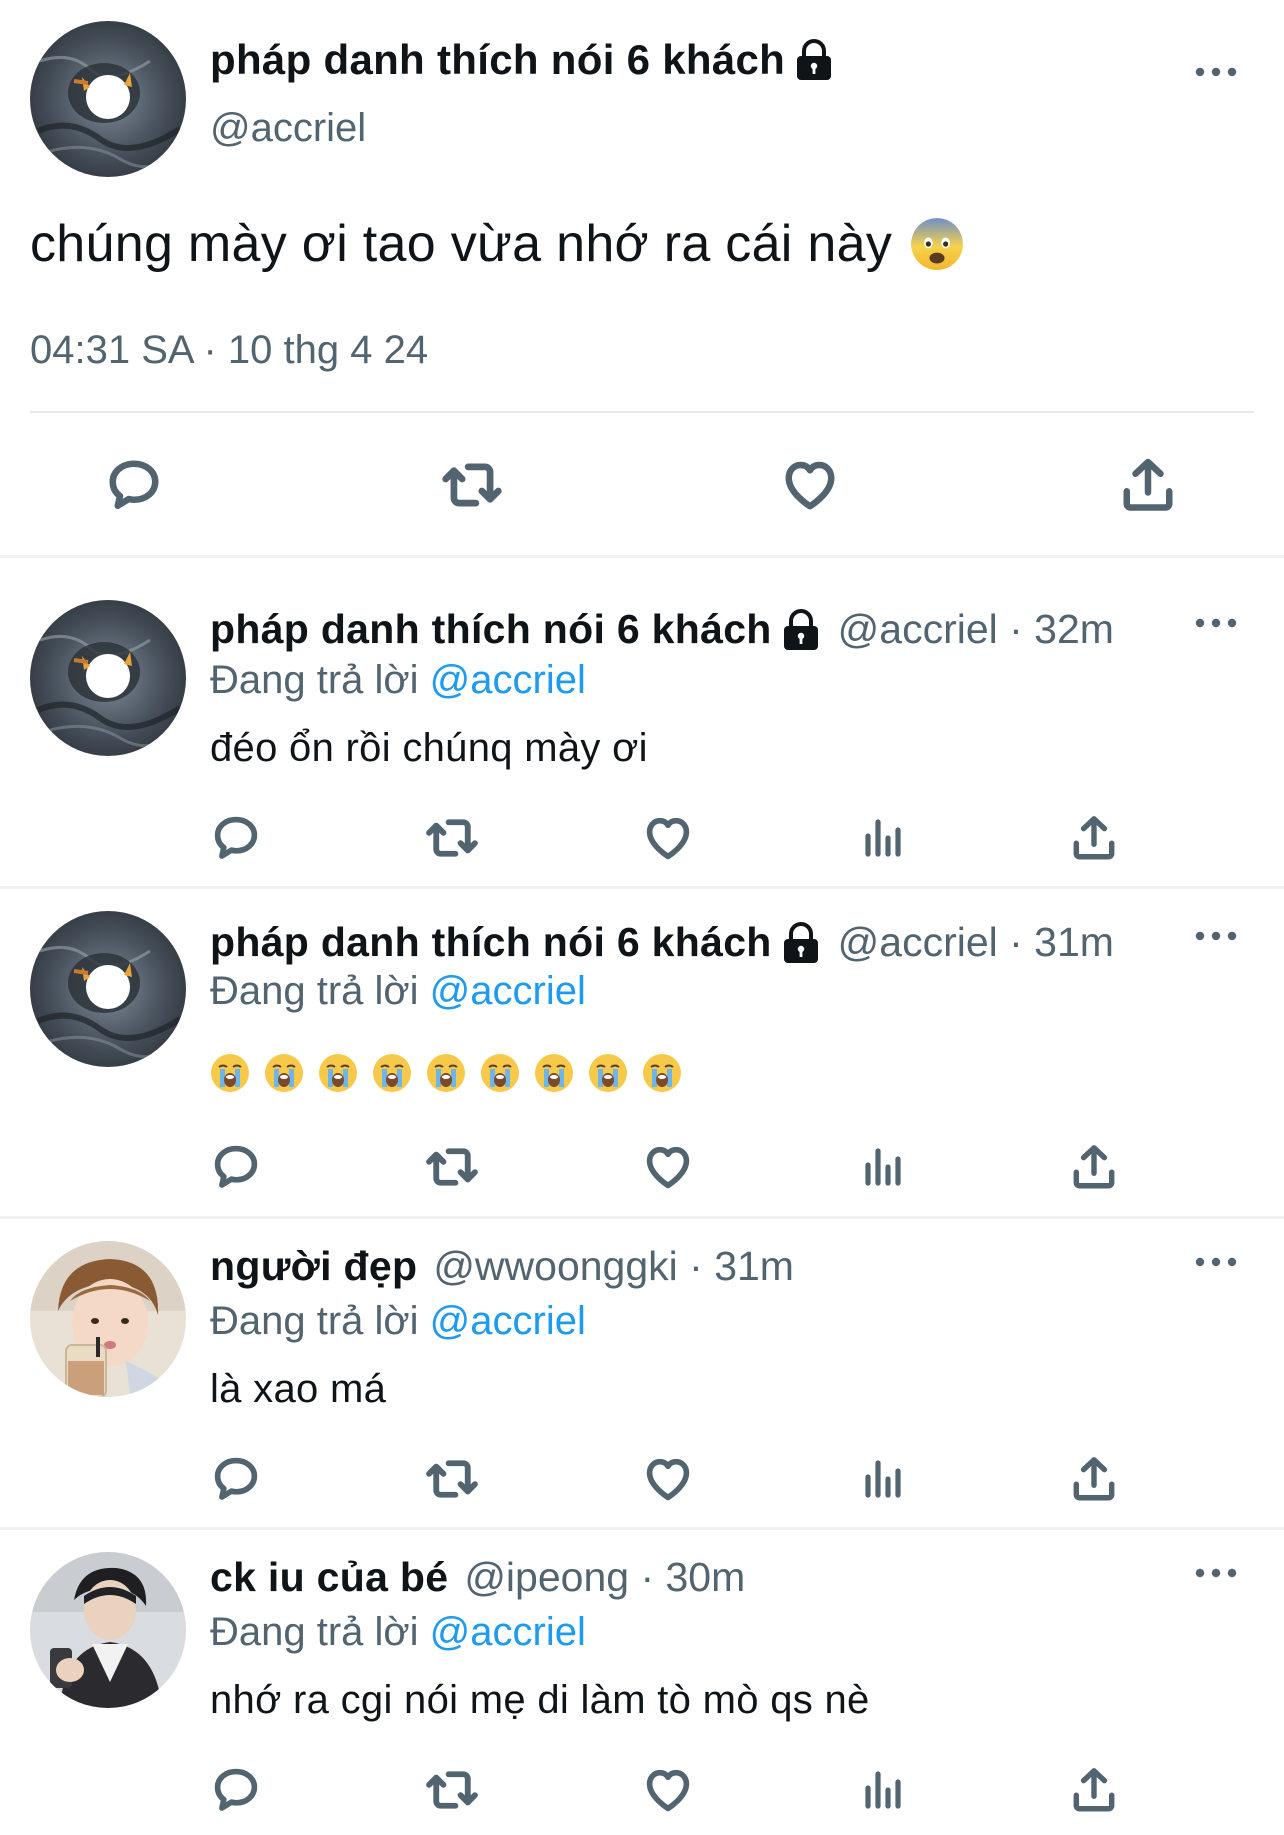 The height and width of the screenshot is (1835, 1284). I want to click on emoji-row, so click(446, 1073).